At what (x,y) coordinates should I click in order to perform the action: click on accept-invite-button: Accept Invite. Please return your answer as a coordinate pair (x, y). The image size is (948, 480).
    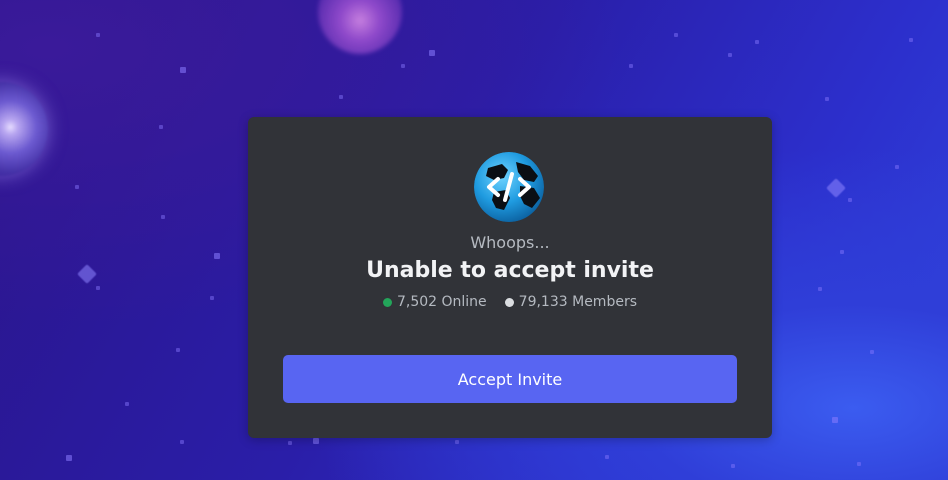
    Looking at the image, I should click on (510, 379).